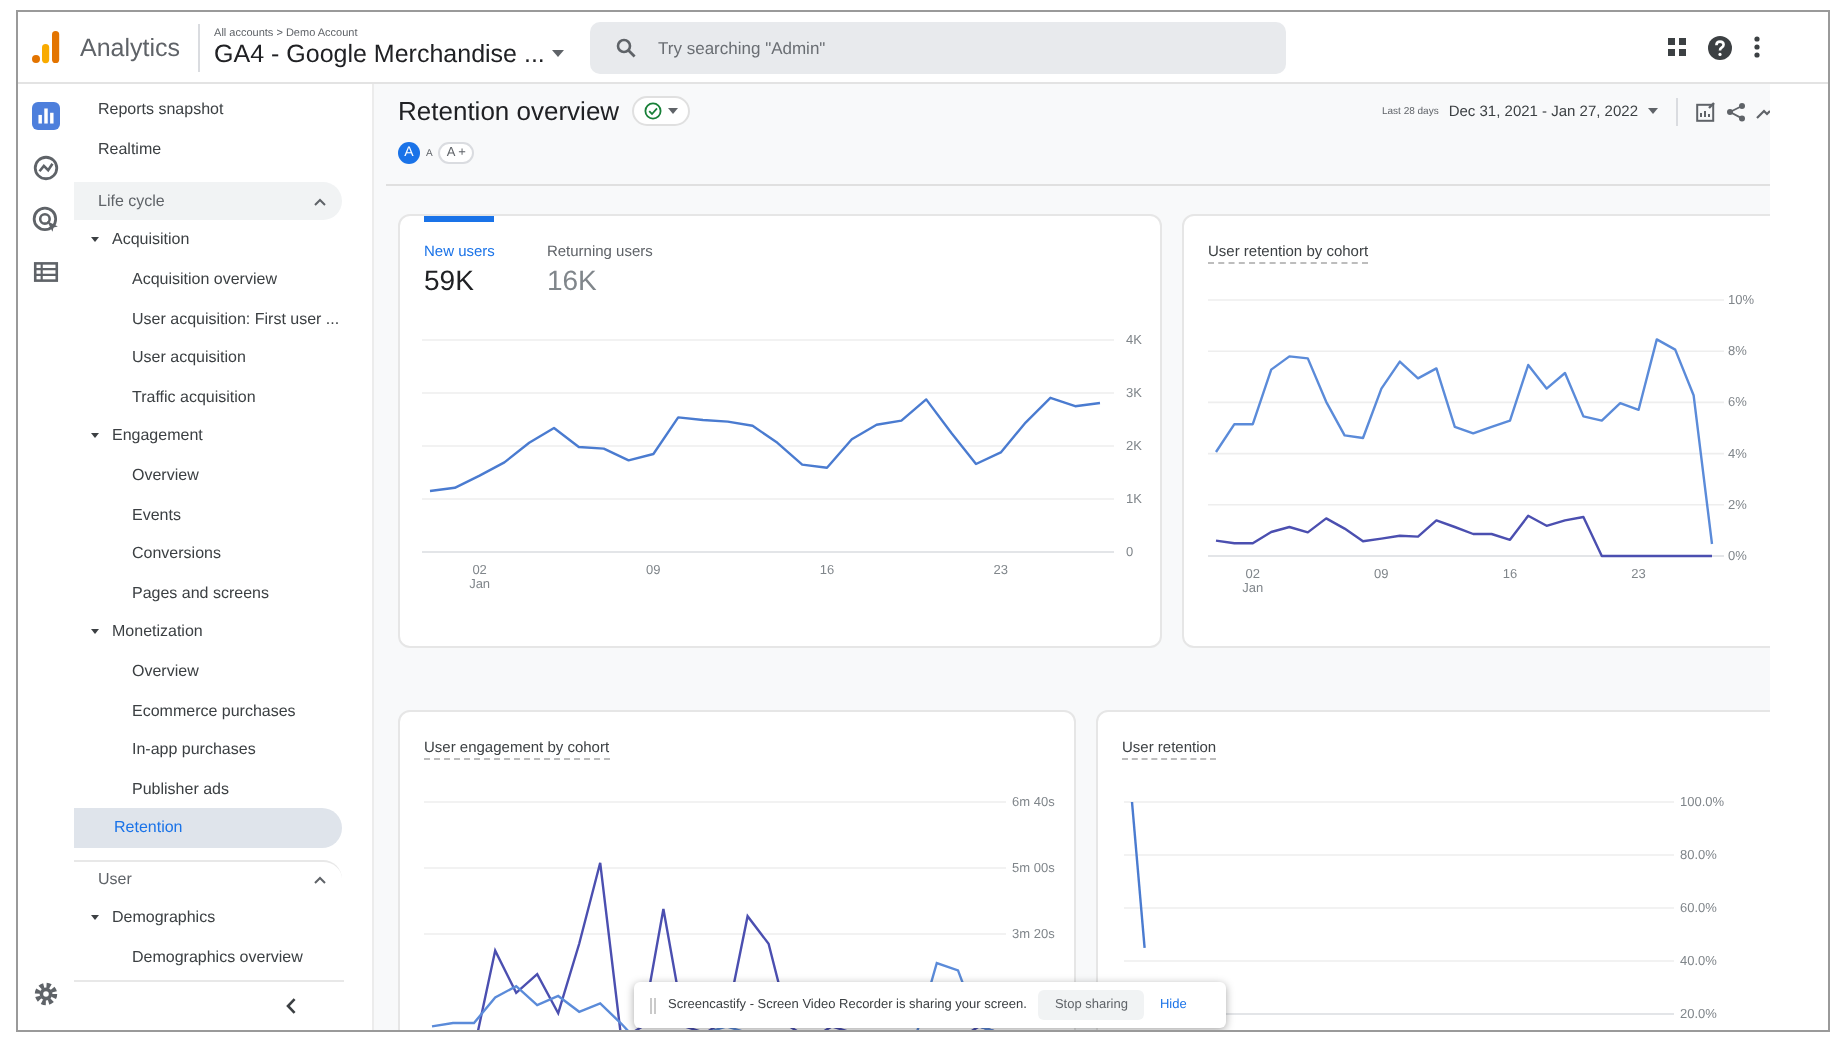  What do you see at coordinates (572, 280) in the screenshot?
I see `metric-value: 16K` at bounding box center [572, 280].